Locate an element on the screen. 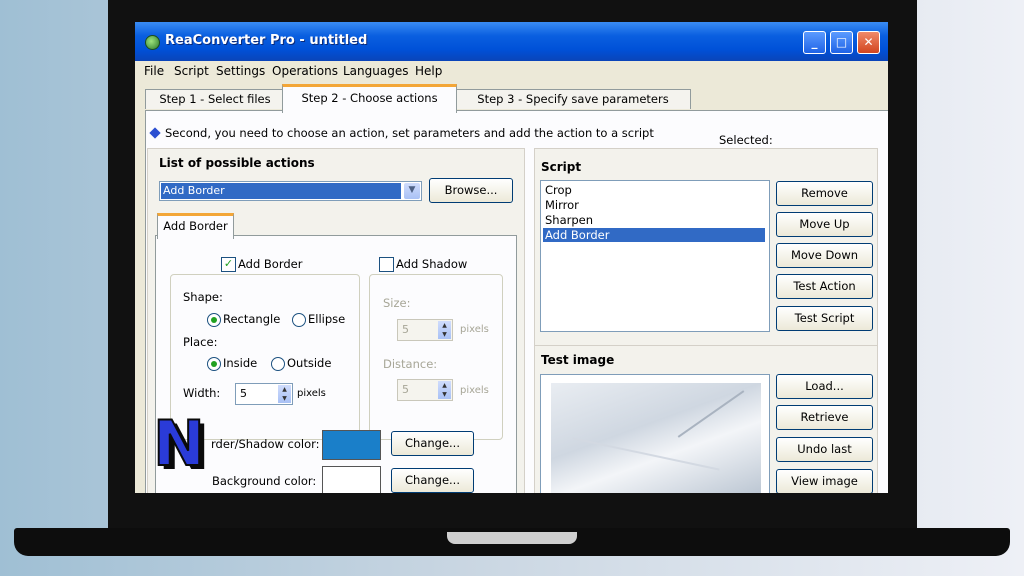 Image resolution: width=1024 pixels, height=576 pixels. border-color-swatch is located at coordinates (351, 445).